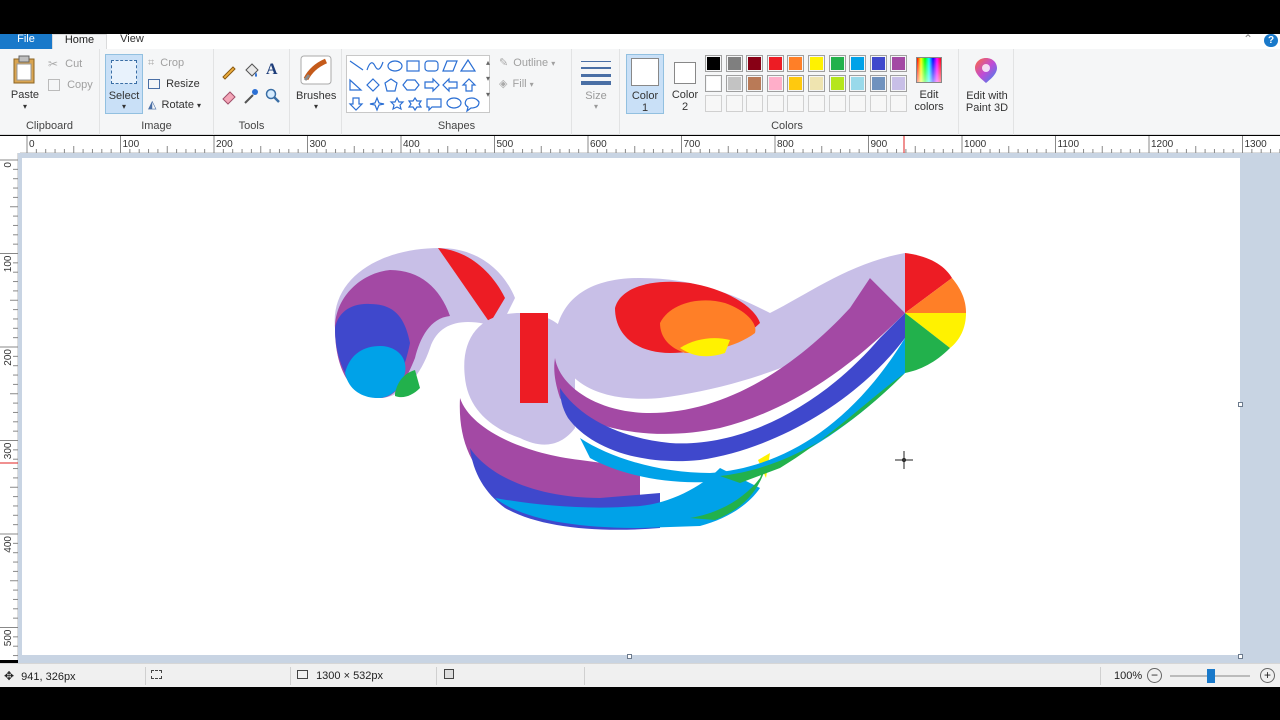 This screenshot has height=720, width=1280. Describe the element at coordinates (174, 84) in the screenshot. I see `resize-button: Resize` at that location.